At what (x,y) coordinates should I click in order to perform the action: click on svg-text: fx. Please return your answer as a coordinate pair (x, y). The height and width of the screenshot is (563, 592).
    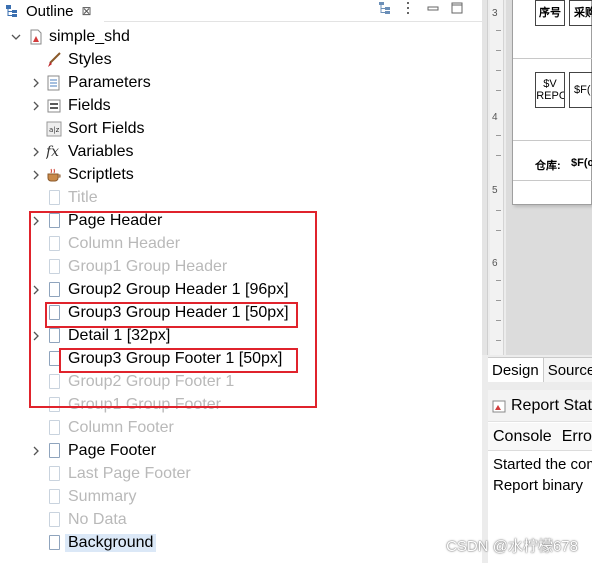
    Looking at the image, I should click on (52, 151).